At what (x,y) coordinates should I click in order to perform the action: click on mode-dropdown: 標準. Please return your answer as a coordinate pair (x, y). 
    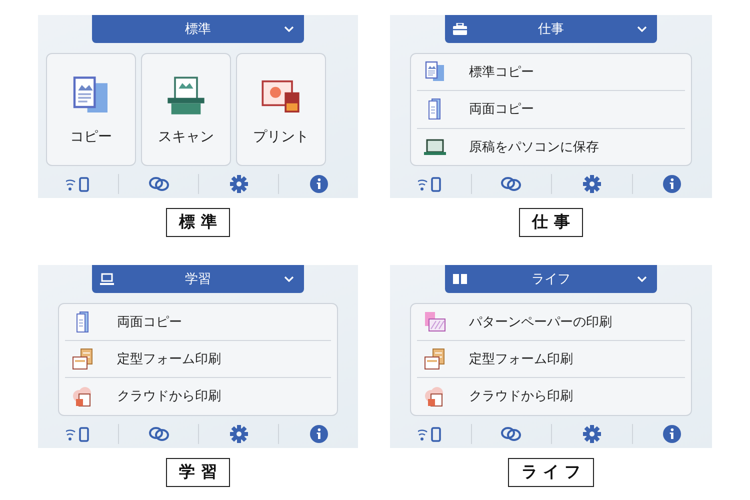
    Looking at the image, I should click on (198, 29).